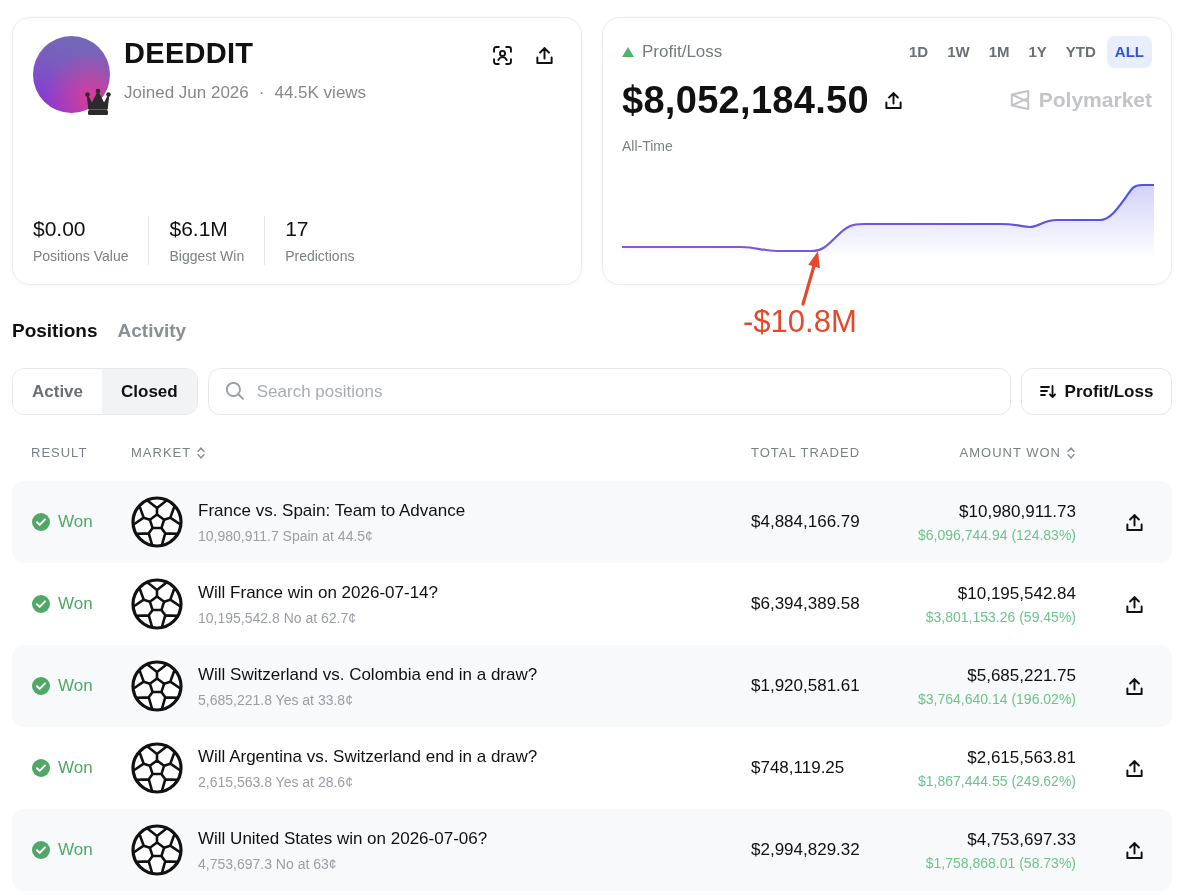 This screenshot has height=895, width=1200. I want to click on stat-value: 17, so click(297, 229).